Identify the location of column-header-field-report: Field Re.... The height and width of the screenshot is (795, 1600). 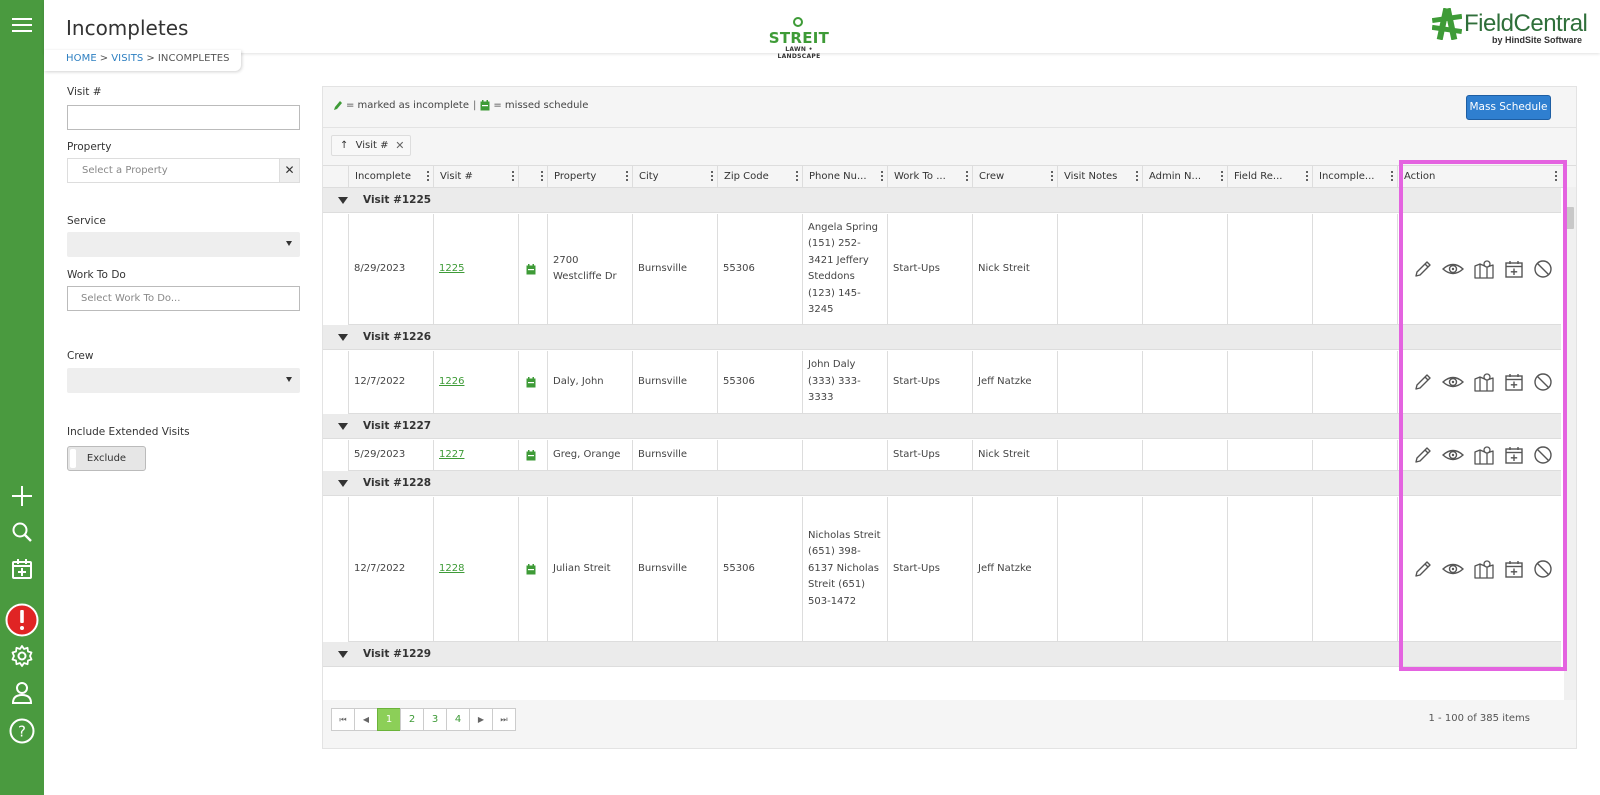
(1269, 177).